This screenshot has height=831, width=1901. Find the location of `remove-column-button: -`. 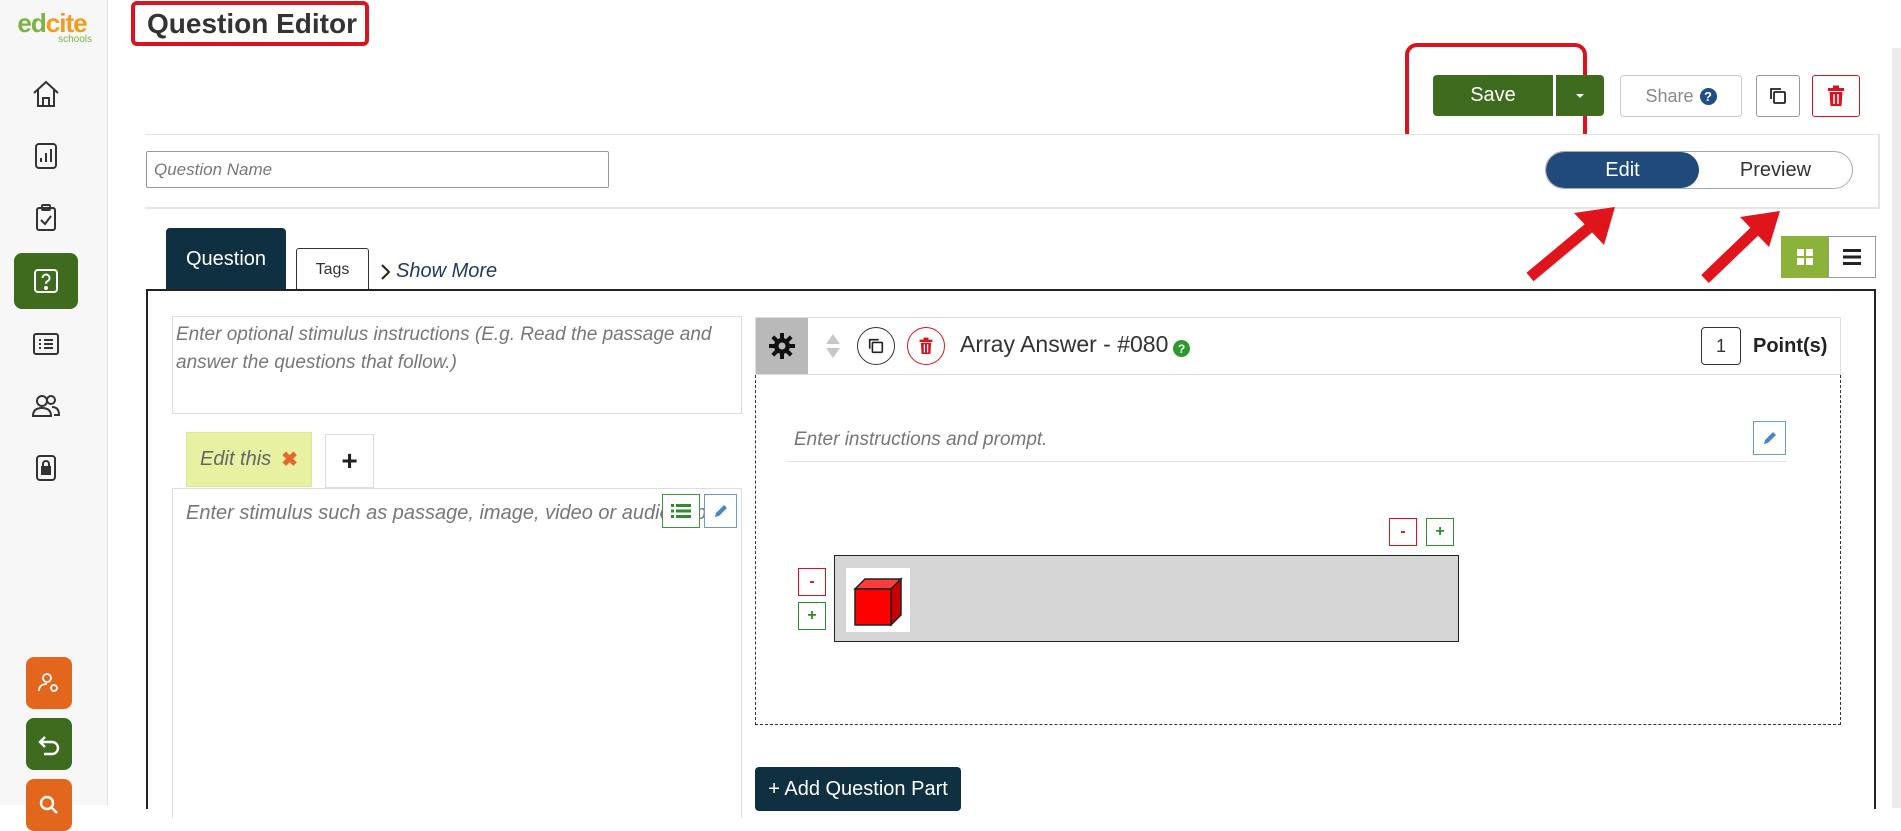

remove-column-button: - is located at coordinates (1403, 532).